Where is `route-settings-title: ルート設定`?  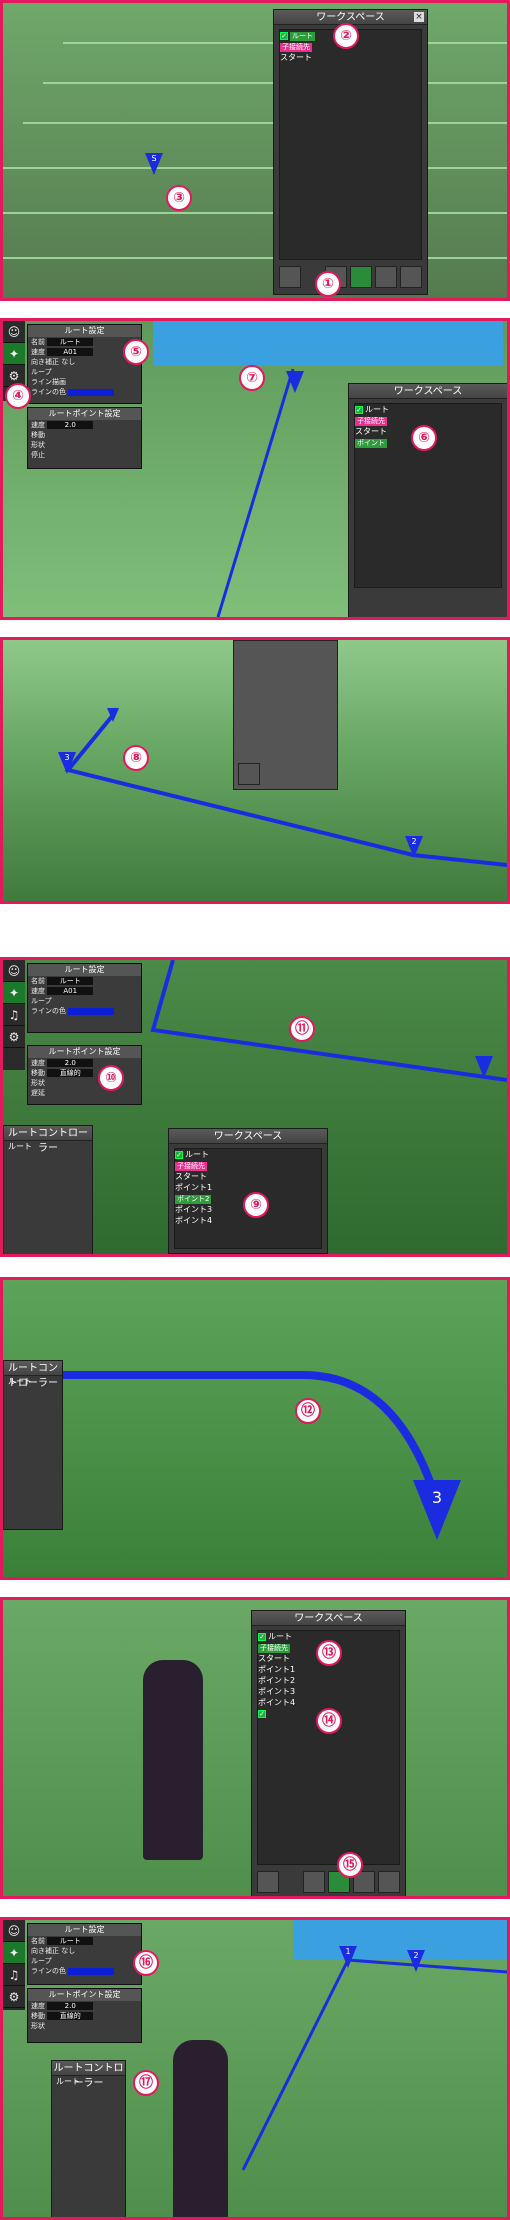
route-settings-title: ルート設定 is located at coordinates (84, 331).